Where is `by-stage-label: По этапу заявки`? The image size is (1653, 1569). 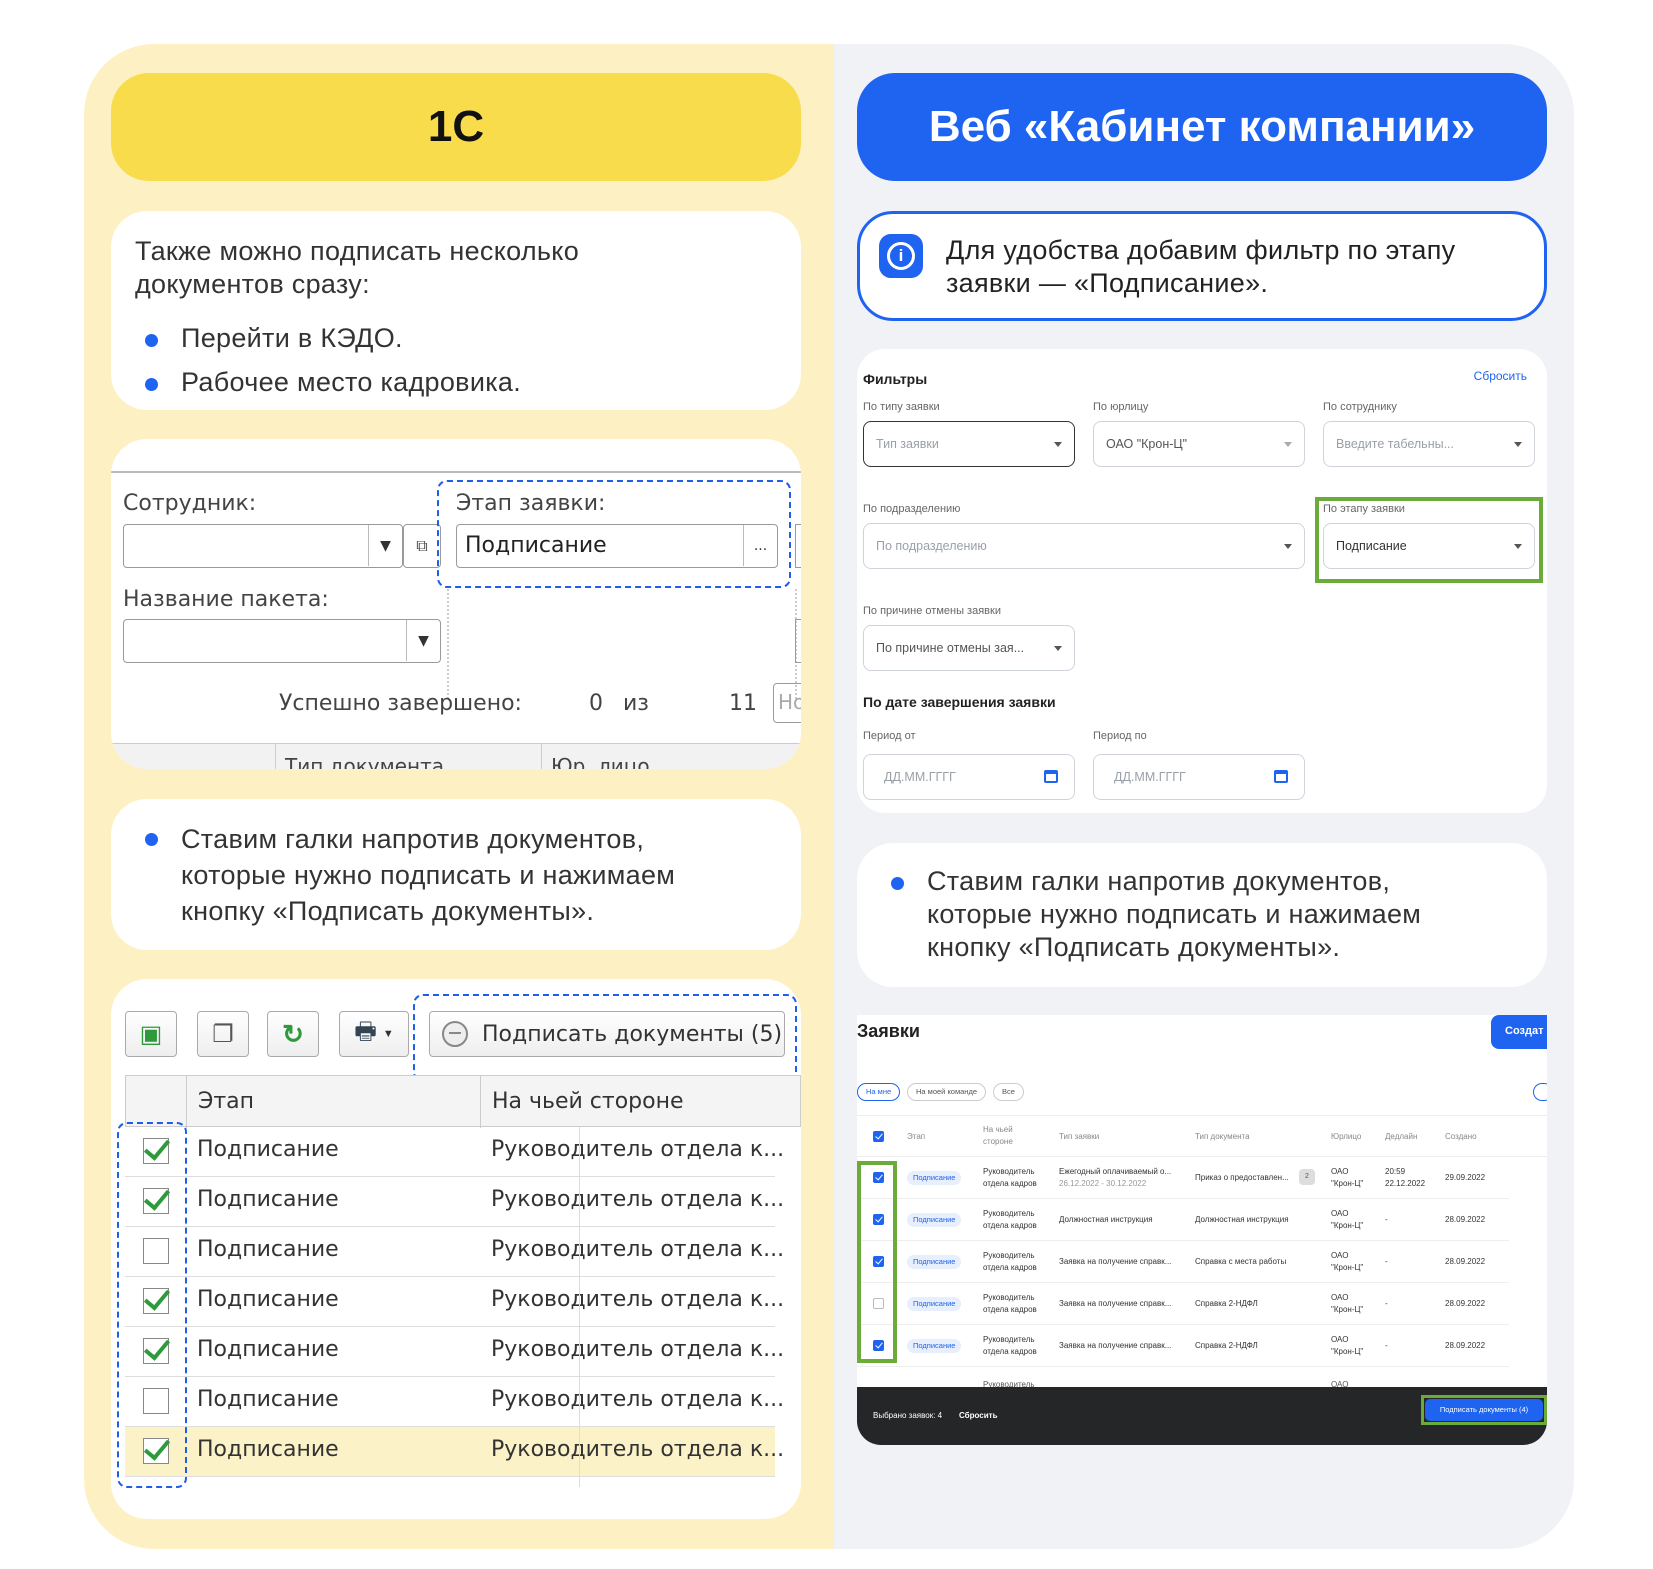
by-stage-label: По этапу заявки is located at coordinates (1364, 509).